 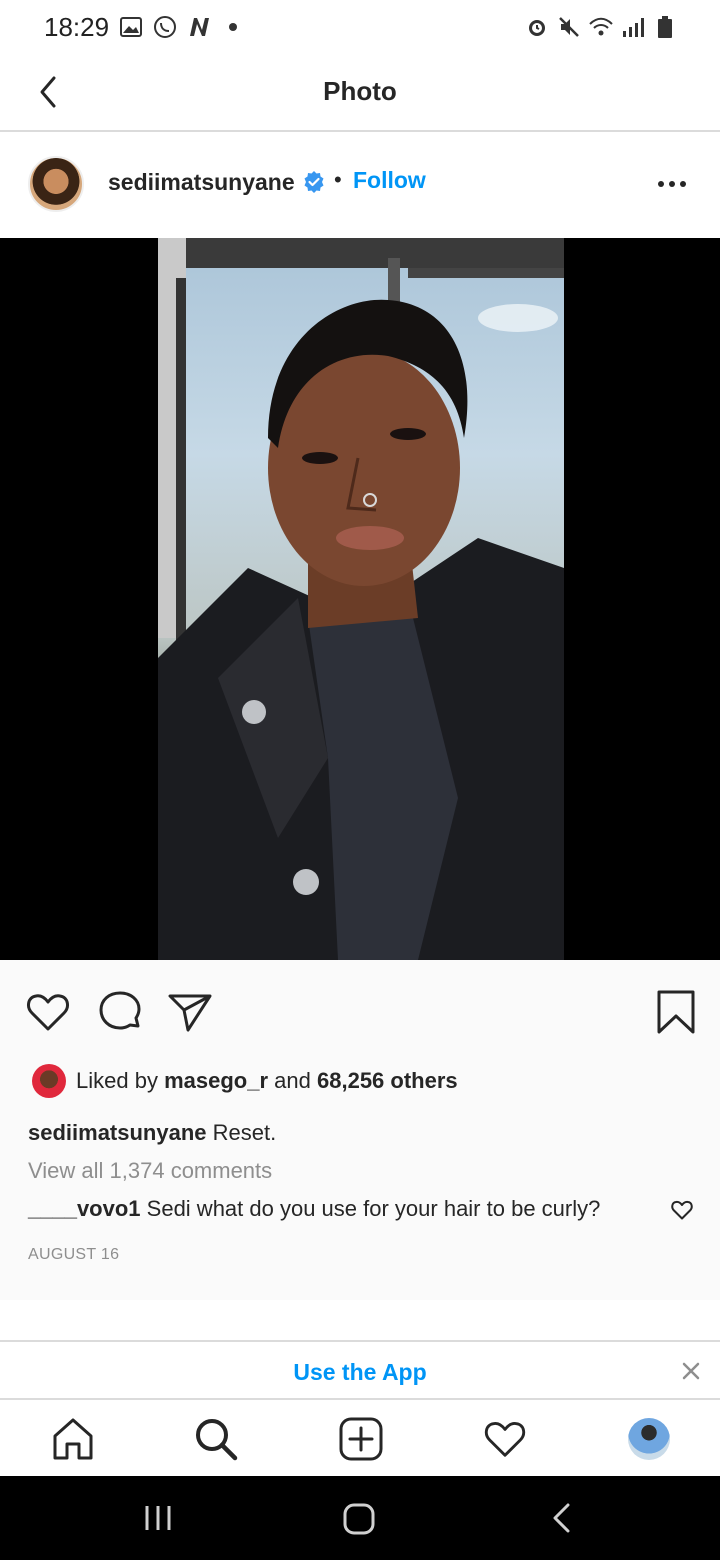 I want to click on mute-icon, so click(x=569, y=27).